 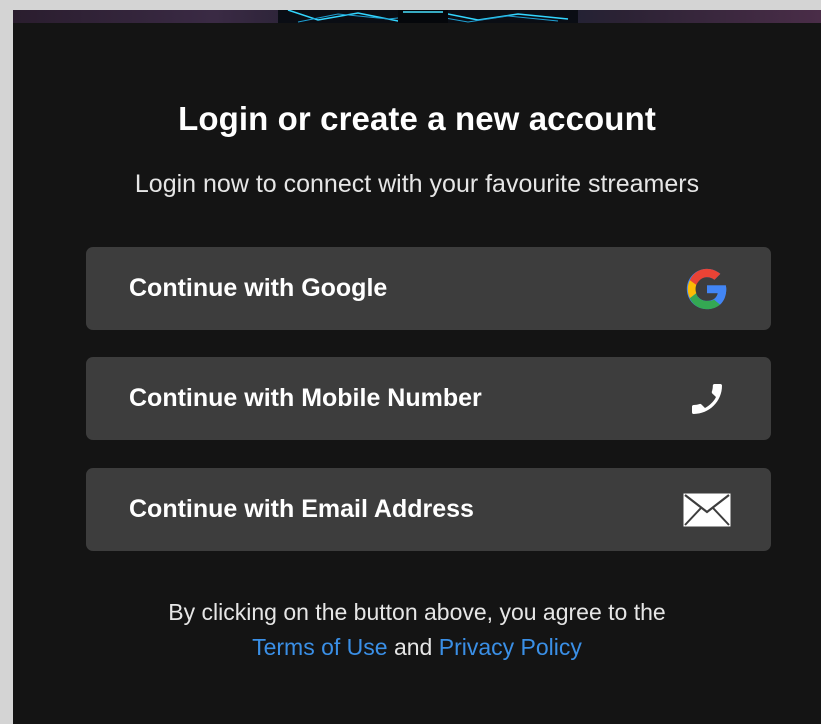 I want to click on continue-with-google-button: Continue with Google, so click(x=428, y=288).